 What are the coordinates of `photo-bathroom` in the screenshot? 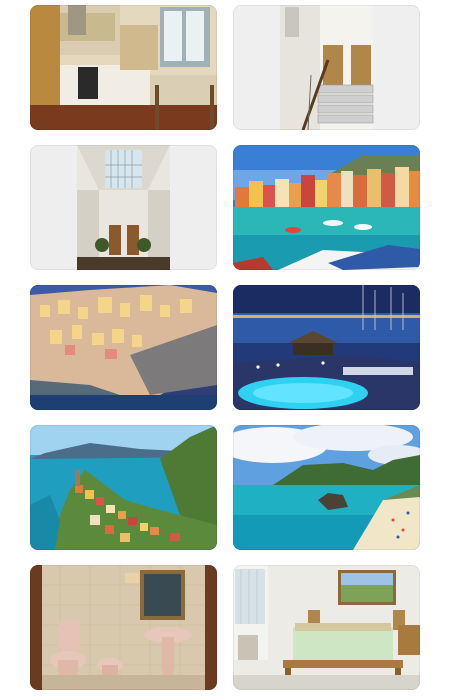 It's located at (123, 627).